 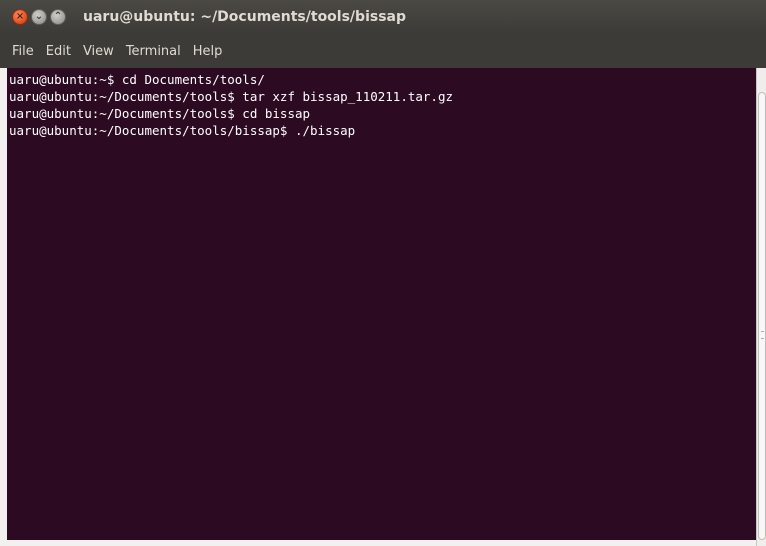 I want to click on terminal-line: uaru@ubuntu:~$ cd Documents/tools/, so click(x=137, y=79).